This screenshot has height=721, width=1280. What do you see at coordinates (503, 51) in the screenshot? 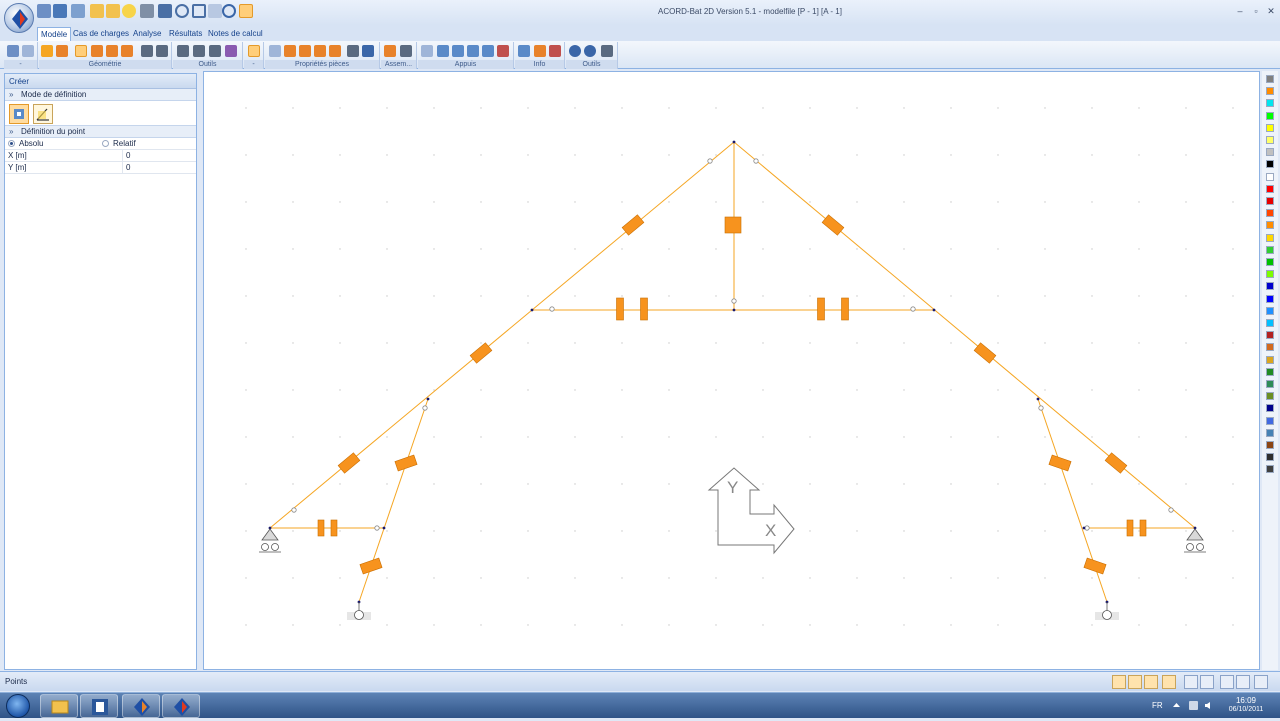
I see `delete-support-icon` at bounding box center [503, 51].